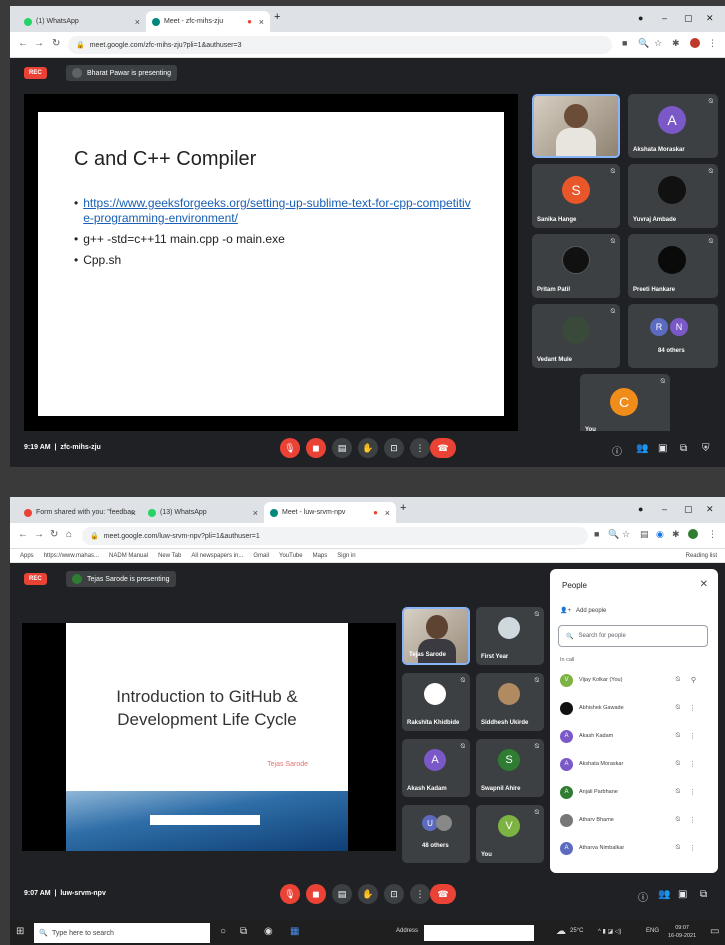 The height and width of the screenshot is (945, 725). Describe the element at coordinates (510, 702) in the screenshot. I see `participant-tile: ⍉ Siddhesh Ukirde` at that location.